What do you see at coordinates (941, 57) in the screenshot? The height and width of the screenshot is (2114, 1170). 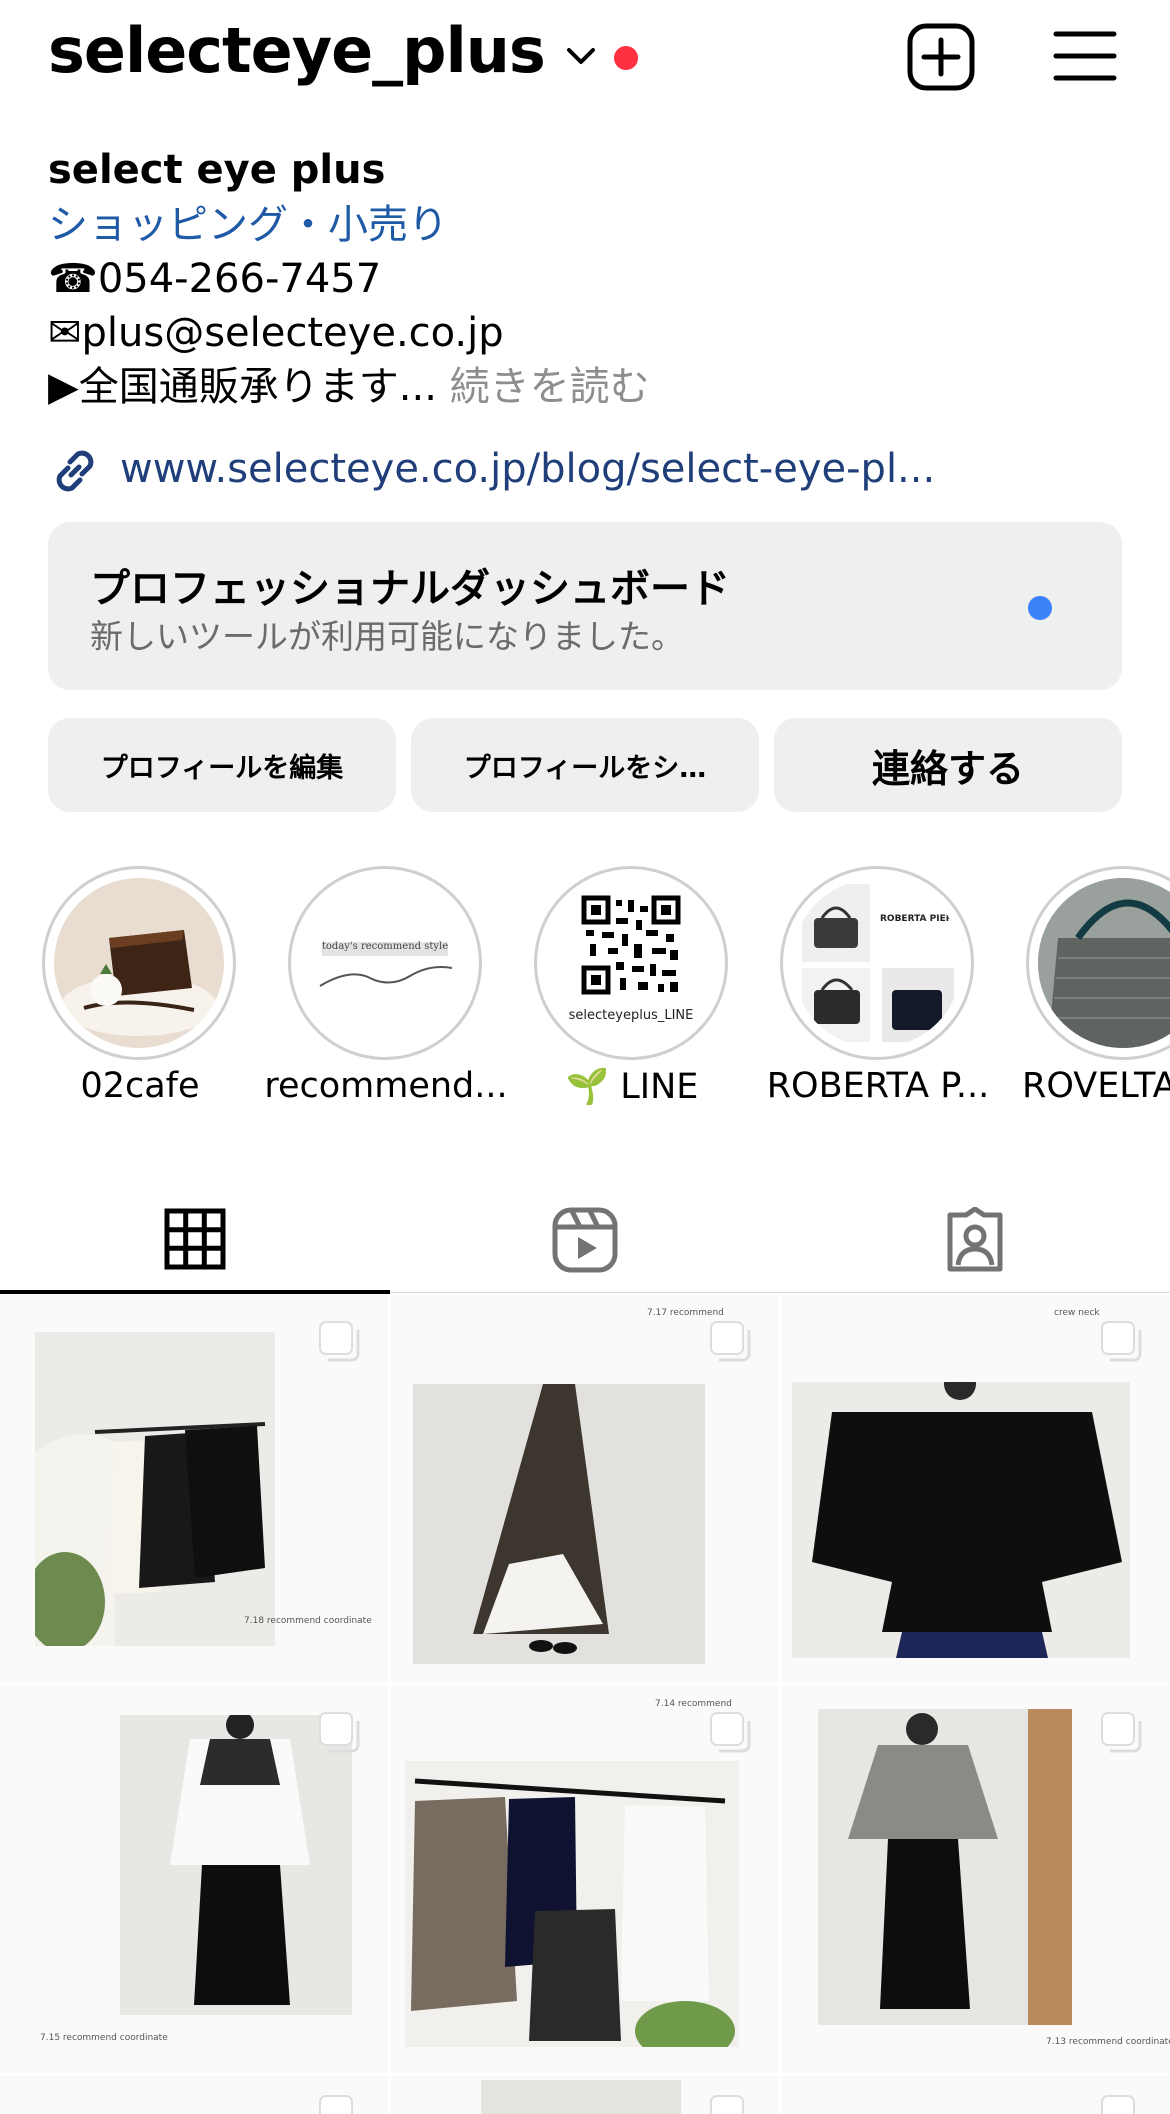 I see `plus-square-icon` at bounding box center [941, 57].